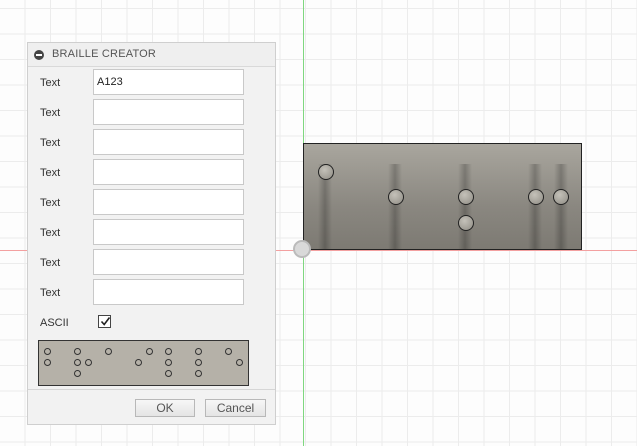 This screenshot has height=446, width=637. I want to click on ascii-label: ASCII, so click(54, 323).